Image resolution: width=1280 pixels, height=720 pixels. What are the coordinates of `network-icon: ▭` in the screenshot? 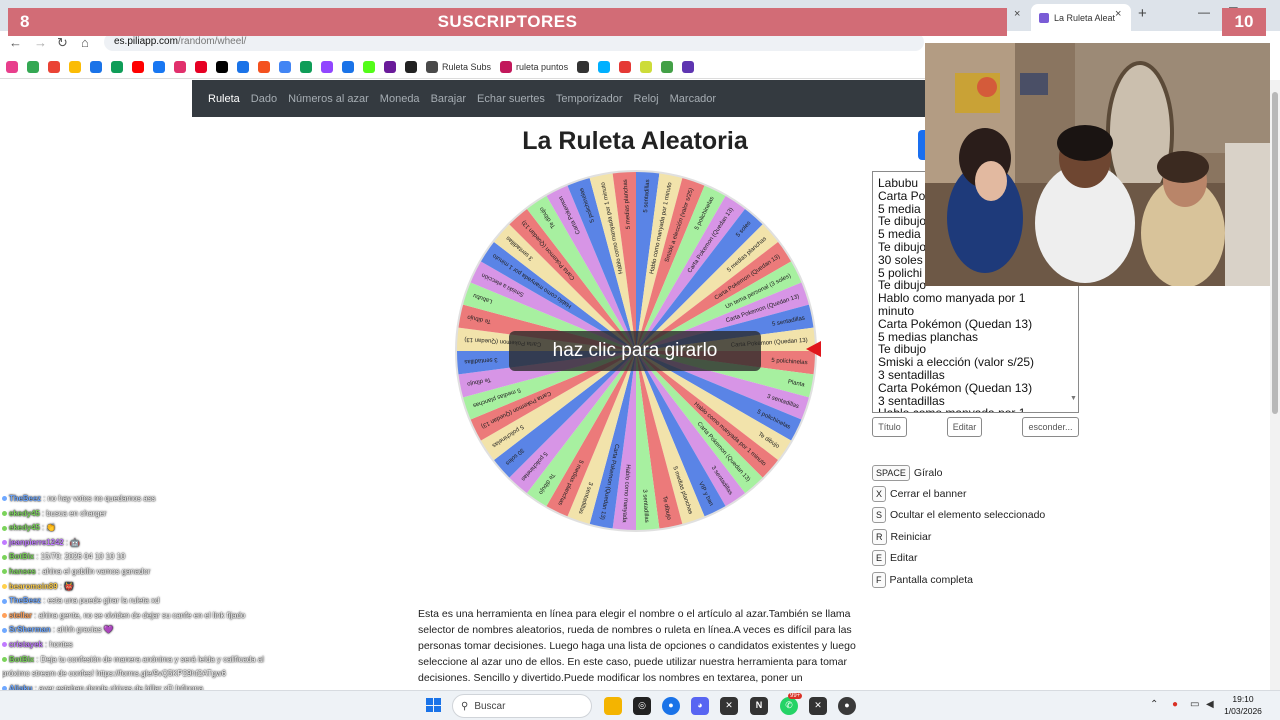 It's located at (1194, 704).